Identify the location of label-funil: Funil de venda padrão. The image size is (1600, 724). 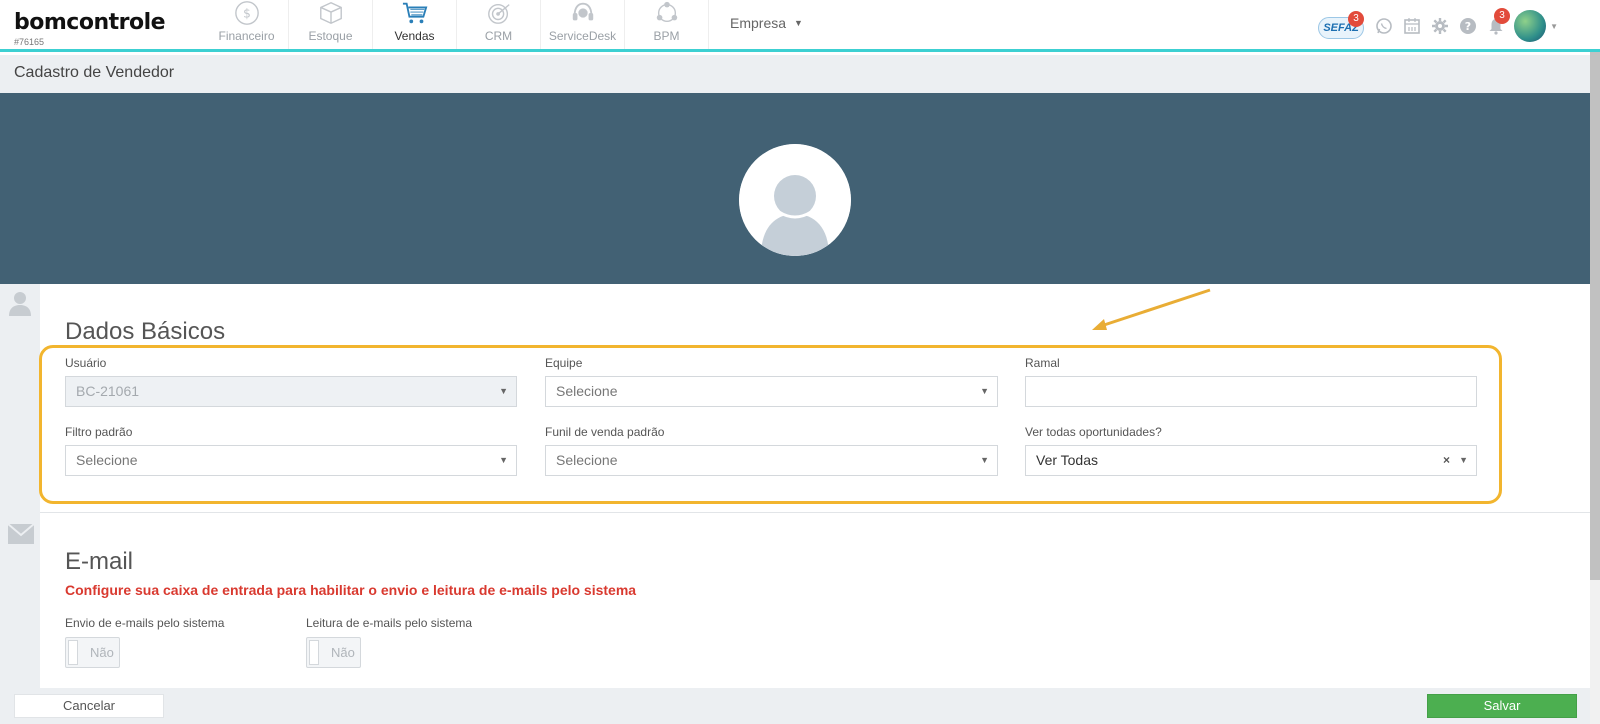
(605, 432).